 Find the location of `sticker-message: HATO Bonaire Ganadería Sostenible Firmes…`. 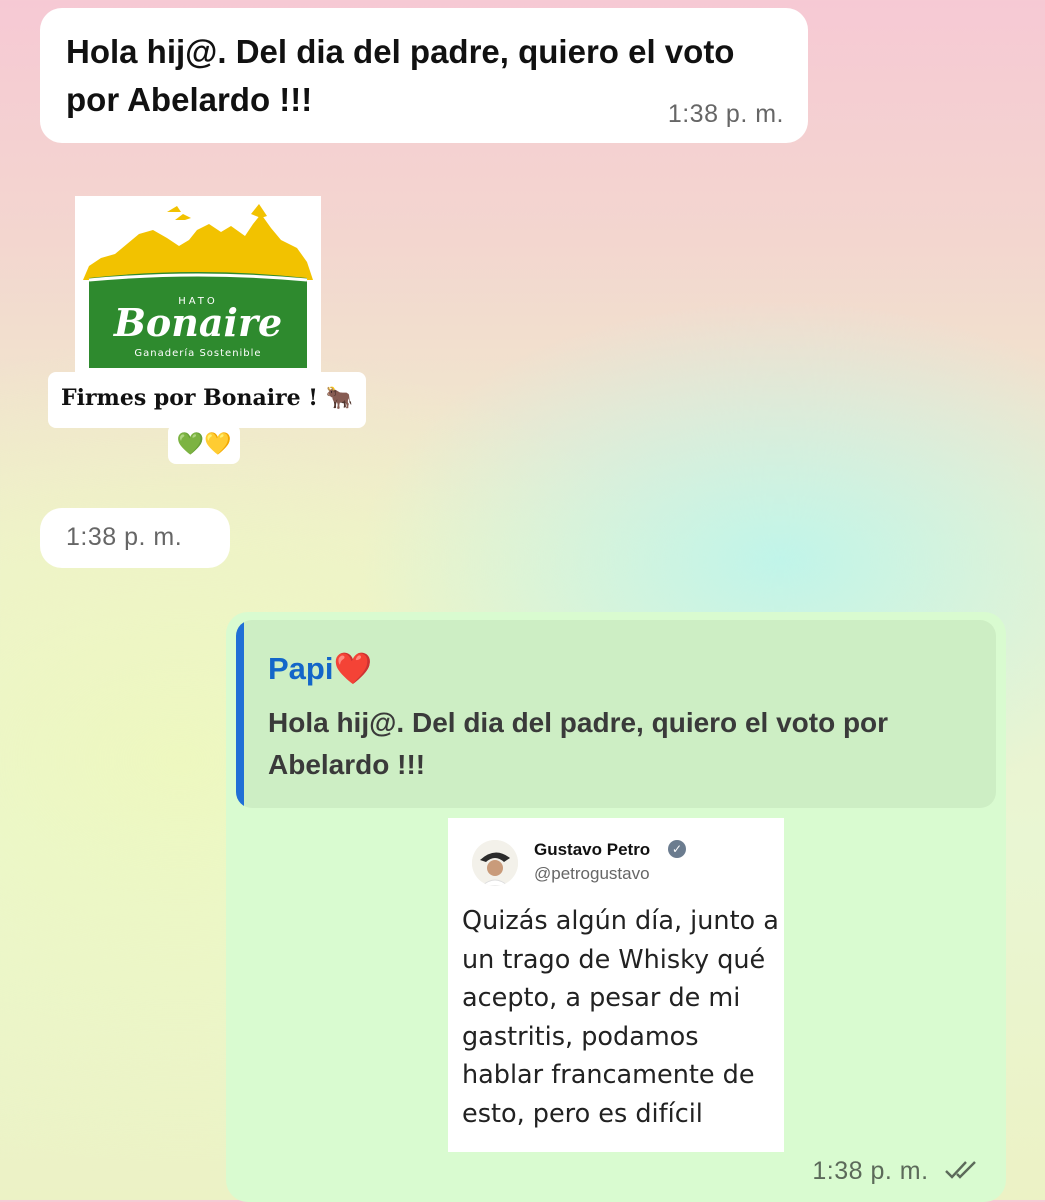

sticker-message: HATO Bonaire Ganadería Sostenible Firmes… is located at coordinates (207, 331).